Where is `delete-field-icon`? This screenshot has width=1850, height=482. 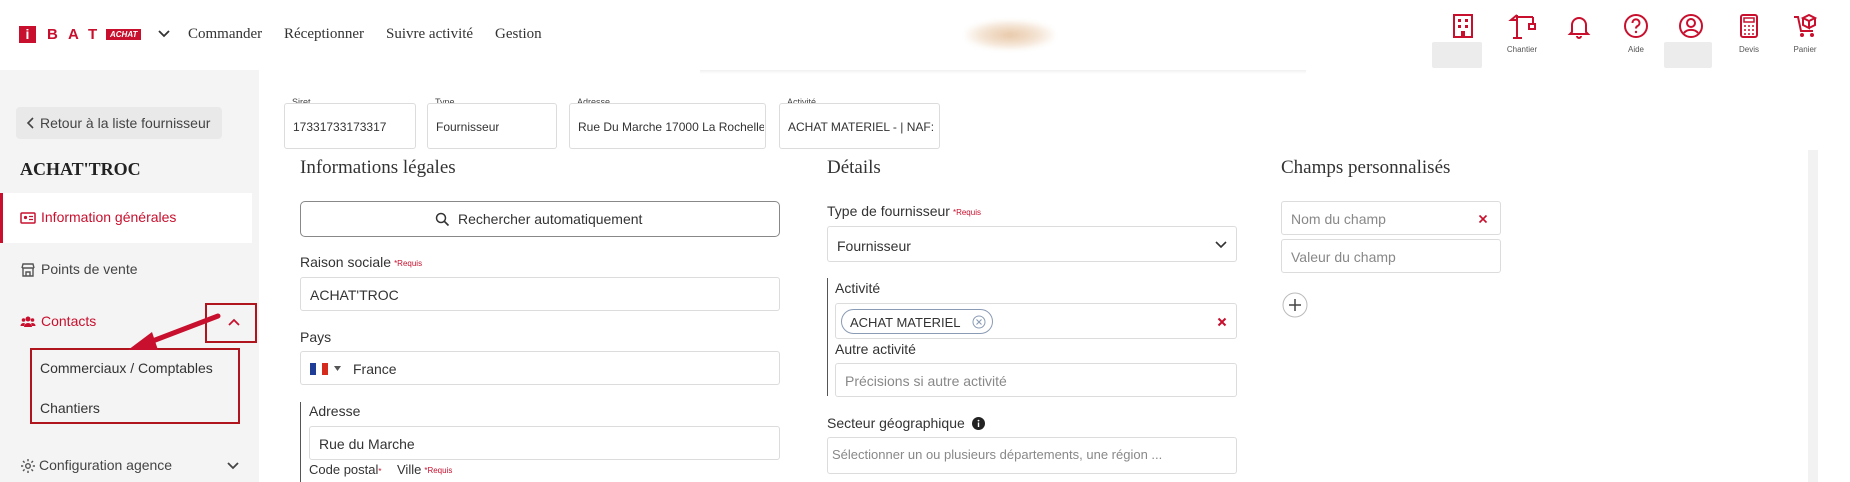
delete-field-icon is located at coordinates (1483, 219).